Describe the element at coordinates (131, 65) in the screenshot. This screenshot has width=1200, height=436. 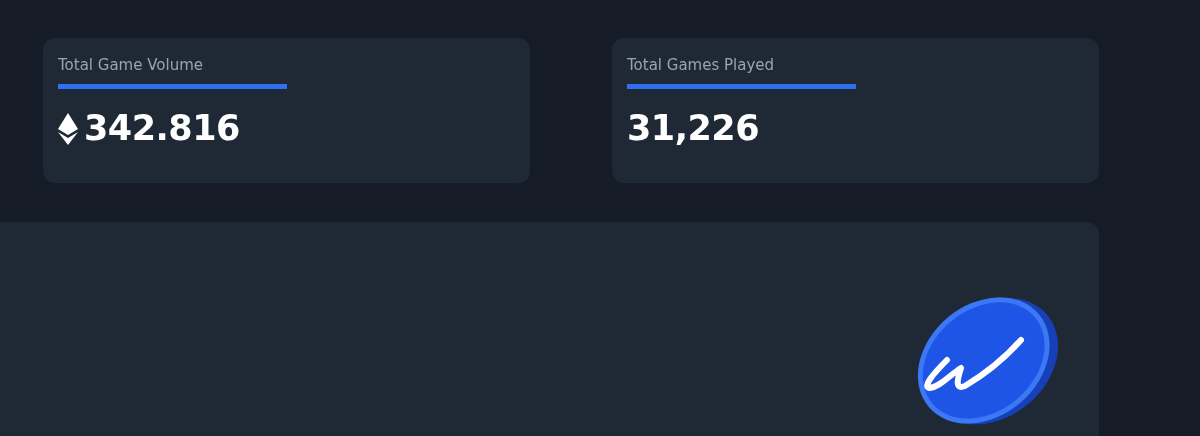
I see `stat-label: Total Game Volume` at that location.